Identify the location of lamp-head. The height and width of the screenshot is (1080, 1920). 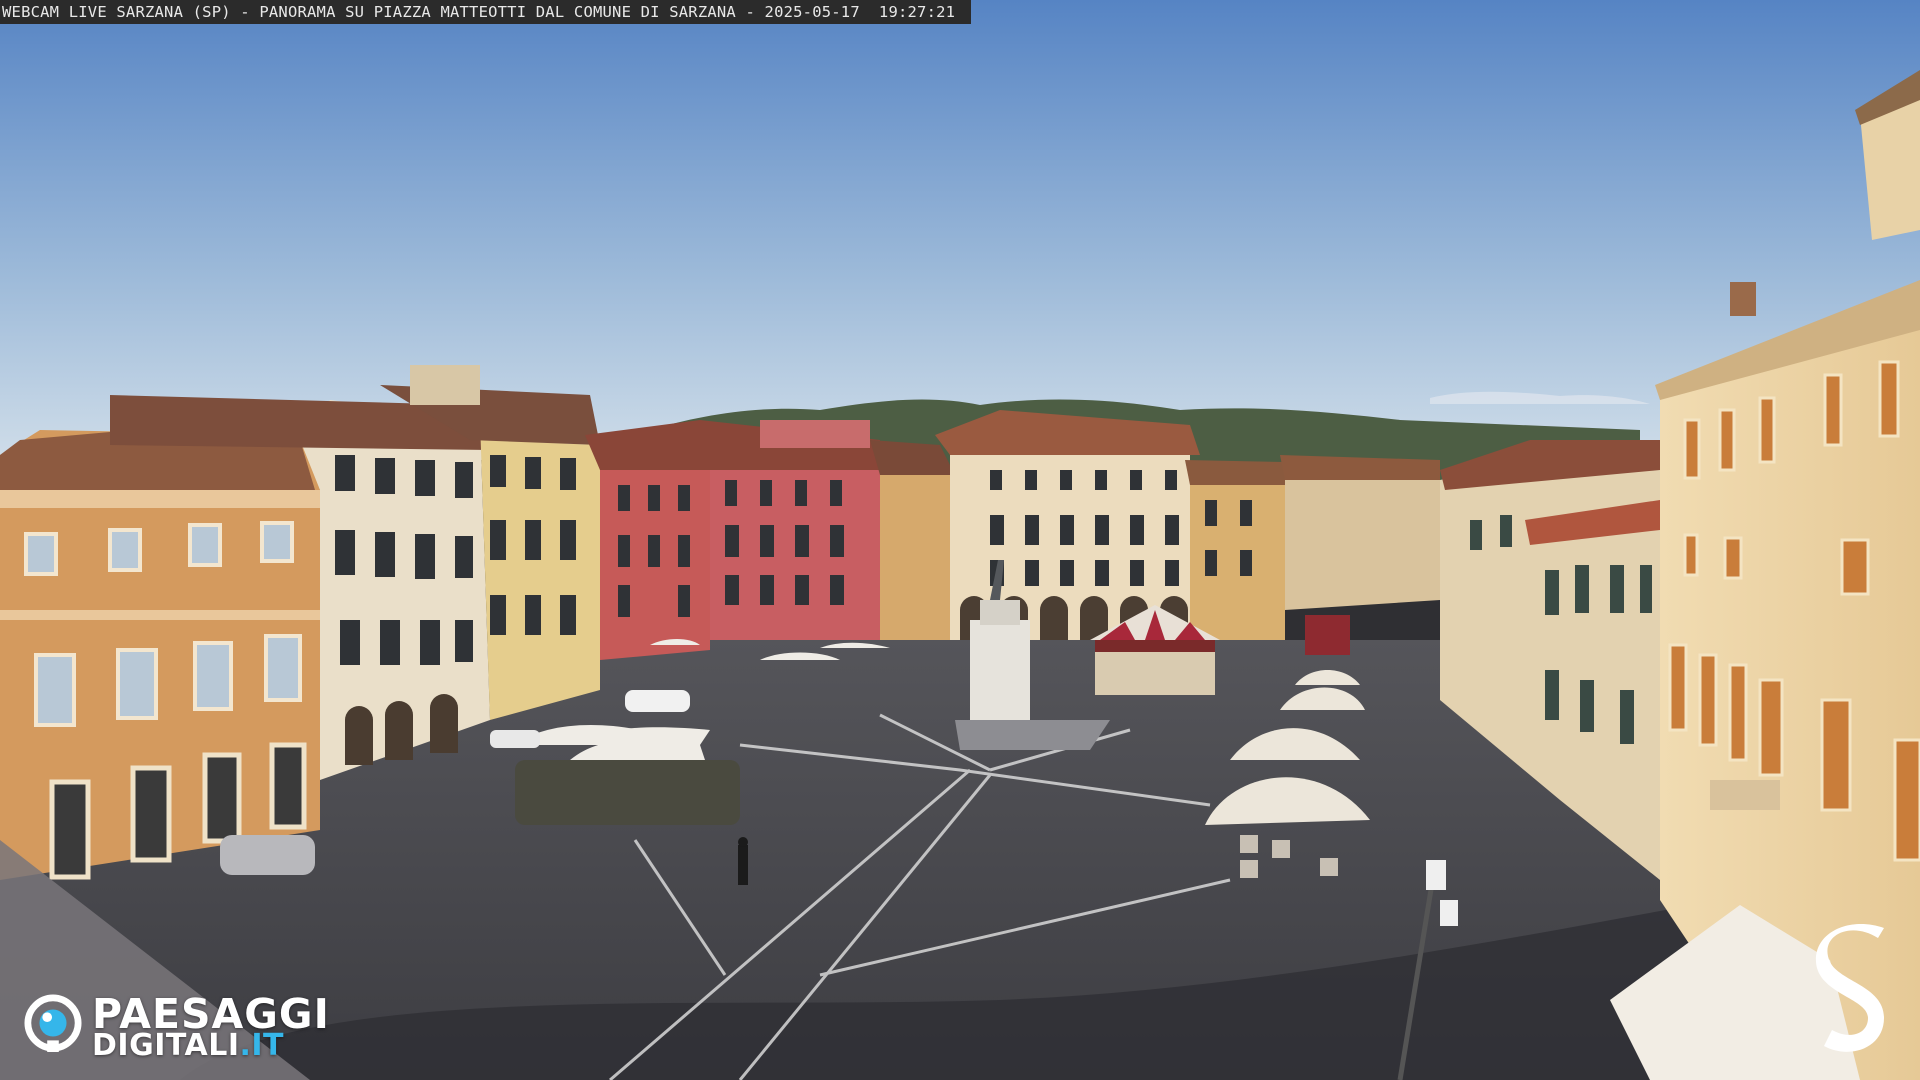
(1436, 875).